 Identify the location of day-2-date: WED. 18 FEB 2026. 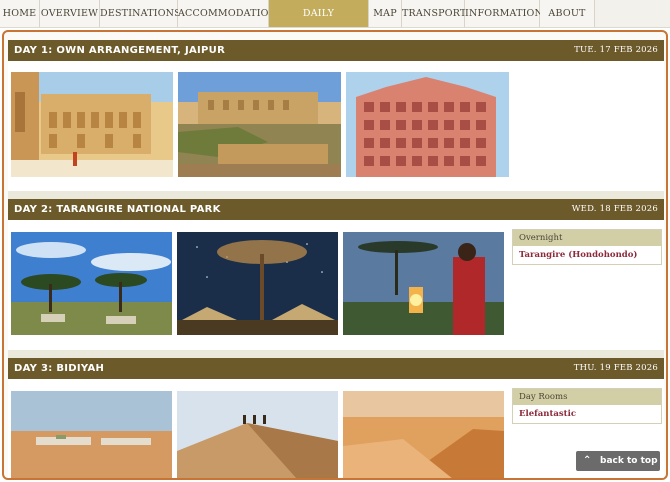
(614, 209).